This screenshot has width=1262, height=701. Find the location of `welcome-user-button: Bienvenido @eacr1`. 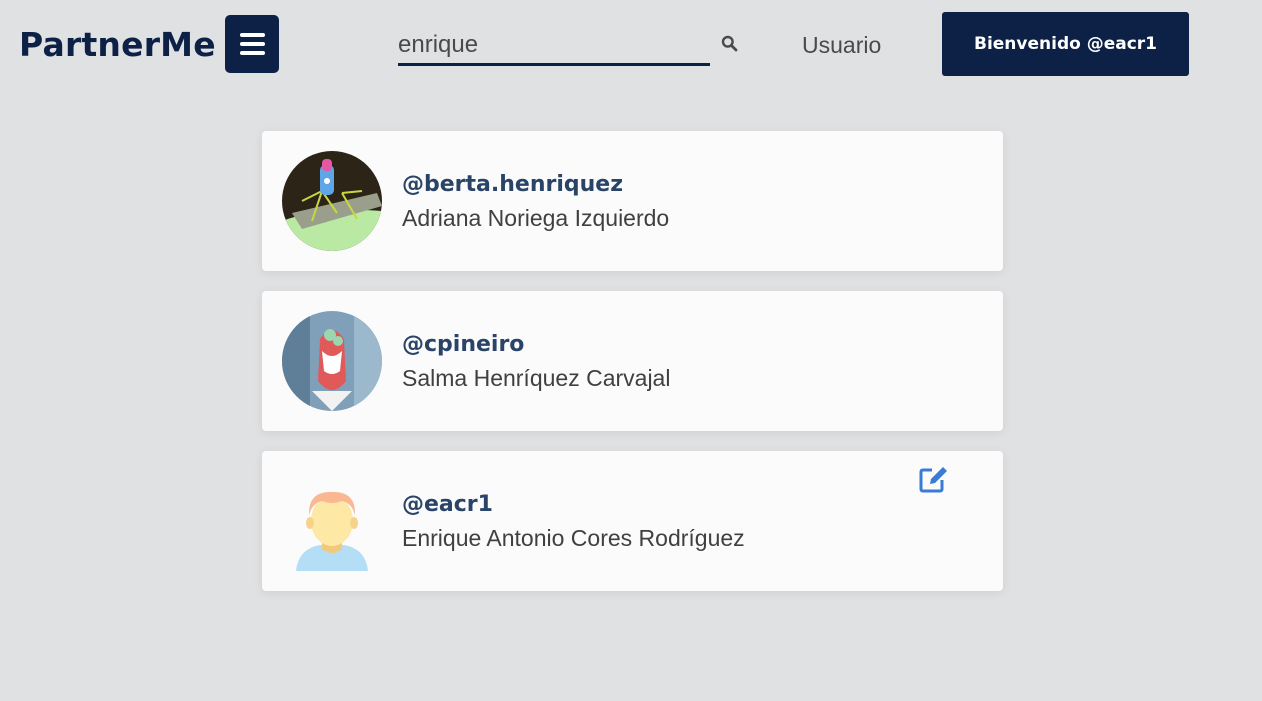

welcome-user-button: Bienvenido @eacr1 is located at coordinates (1065, 44).